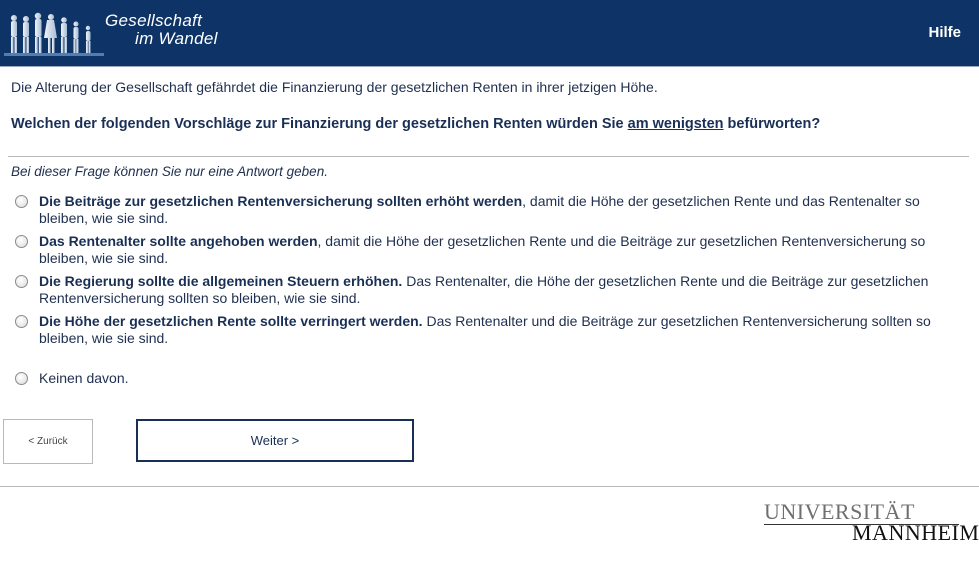 The height and width of the screenshot is (583, 979). What do you see at coordinates (154, 20) in the screenshot?
I see `logo-line-1: Gesellschaft` at bounding box center [154, 20].